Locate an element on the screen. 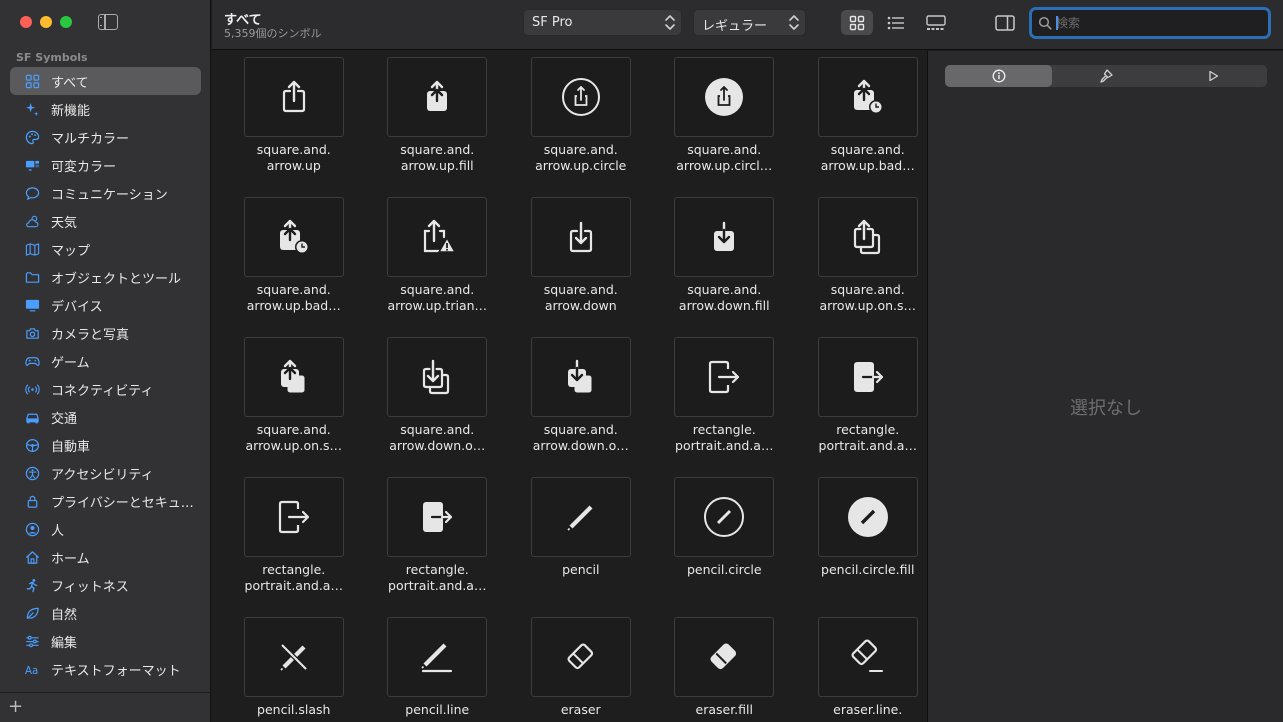  chevron-updown-icon is located at coordinates (670, 22).